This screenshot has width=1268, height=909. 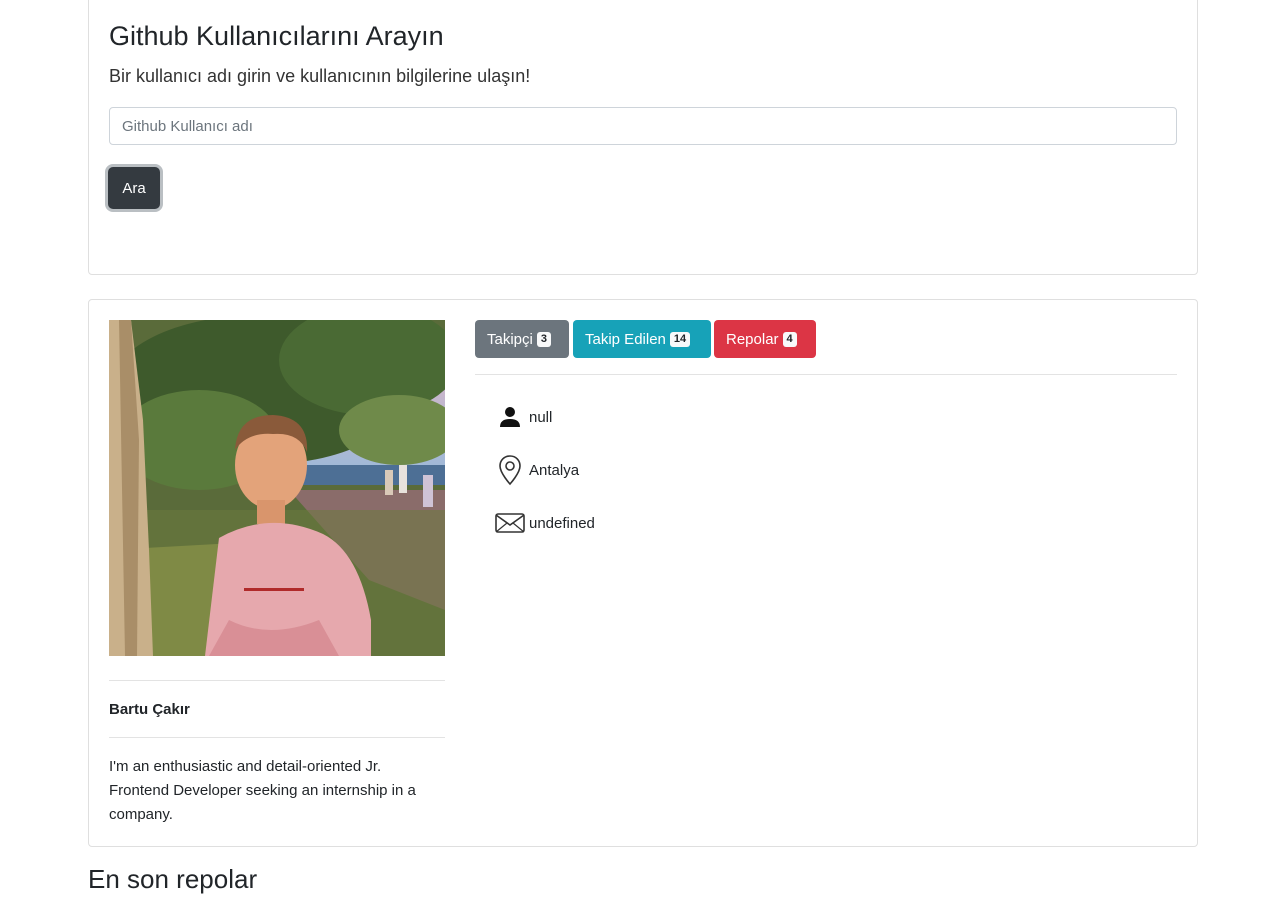 What do you see at coordinates (276, 36) in the screenshot?
I see `search-title: Github Kullanıcılarını Arayın` at bounding box center [276, 36].